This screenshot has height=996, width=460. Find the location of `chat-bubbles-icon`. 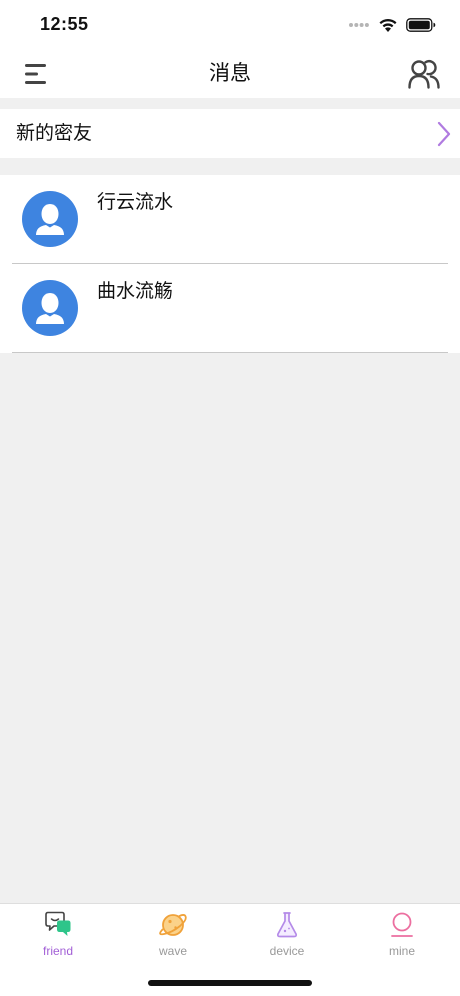

chat-bubbles-icon is located at coordinates (58, 923).